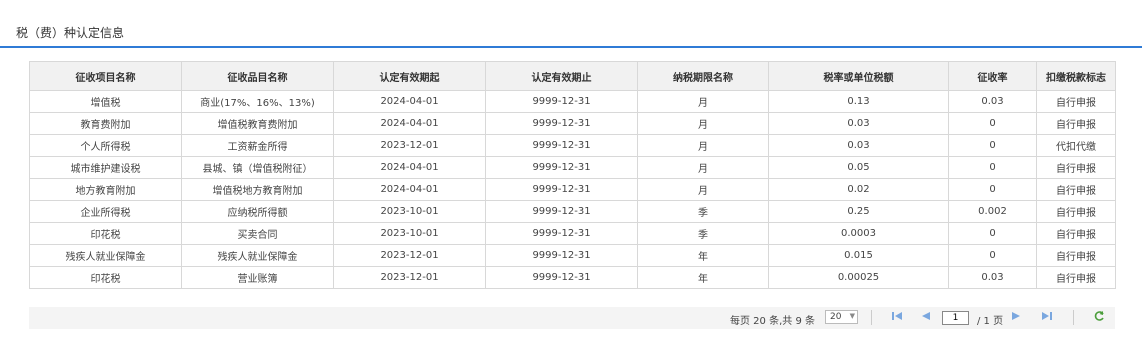 The image size is (1142, 342). What do you see at coordinates (257, 233) in the screenshot?
I see `cell-levy-subitem: 买卖合同` at bounding box center [257, 233].